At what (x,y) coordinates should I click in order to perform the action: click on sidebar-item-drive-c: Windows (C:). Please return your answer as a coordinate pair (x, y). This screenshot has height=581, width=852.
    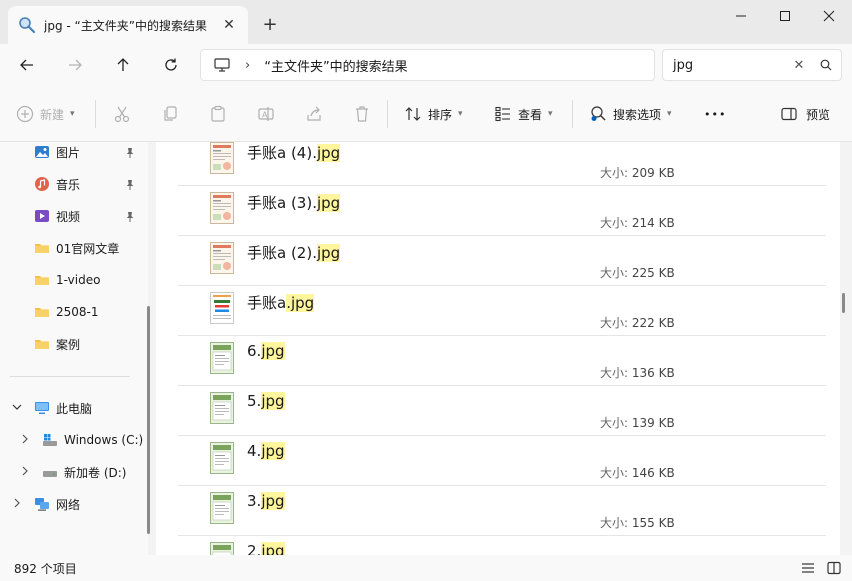
    Looking at the image, I should click on (92, 440).